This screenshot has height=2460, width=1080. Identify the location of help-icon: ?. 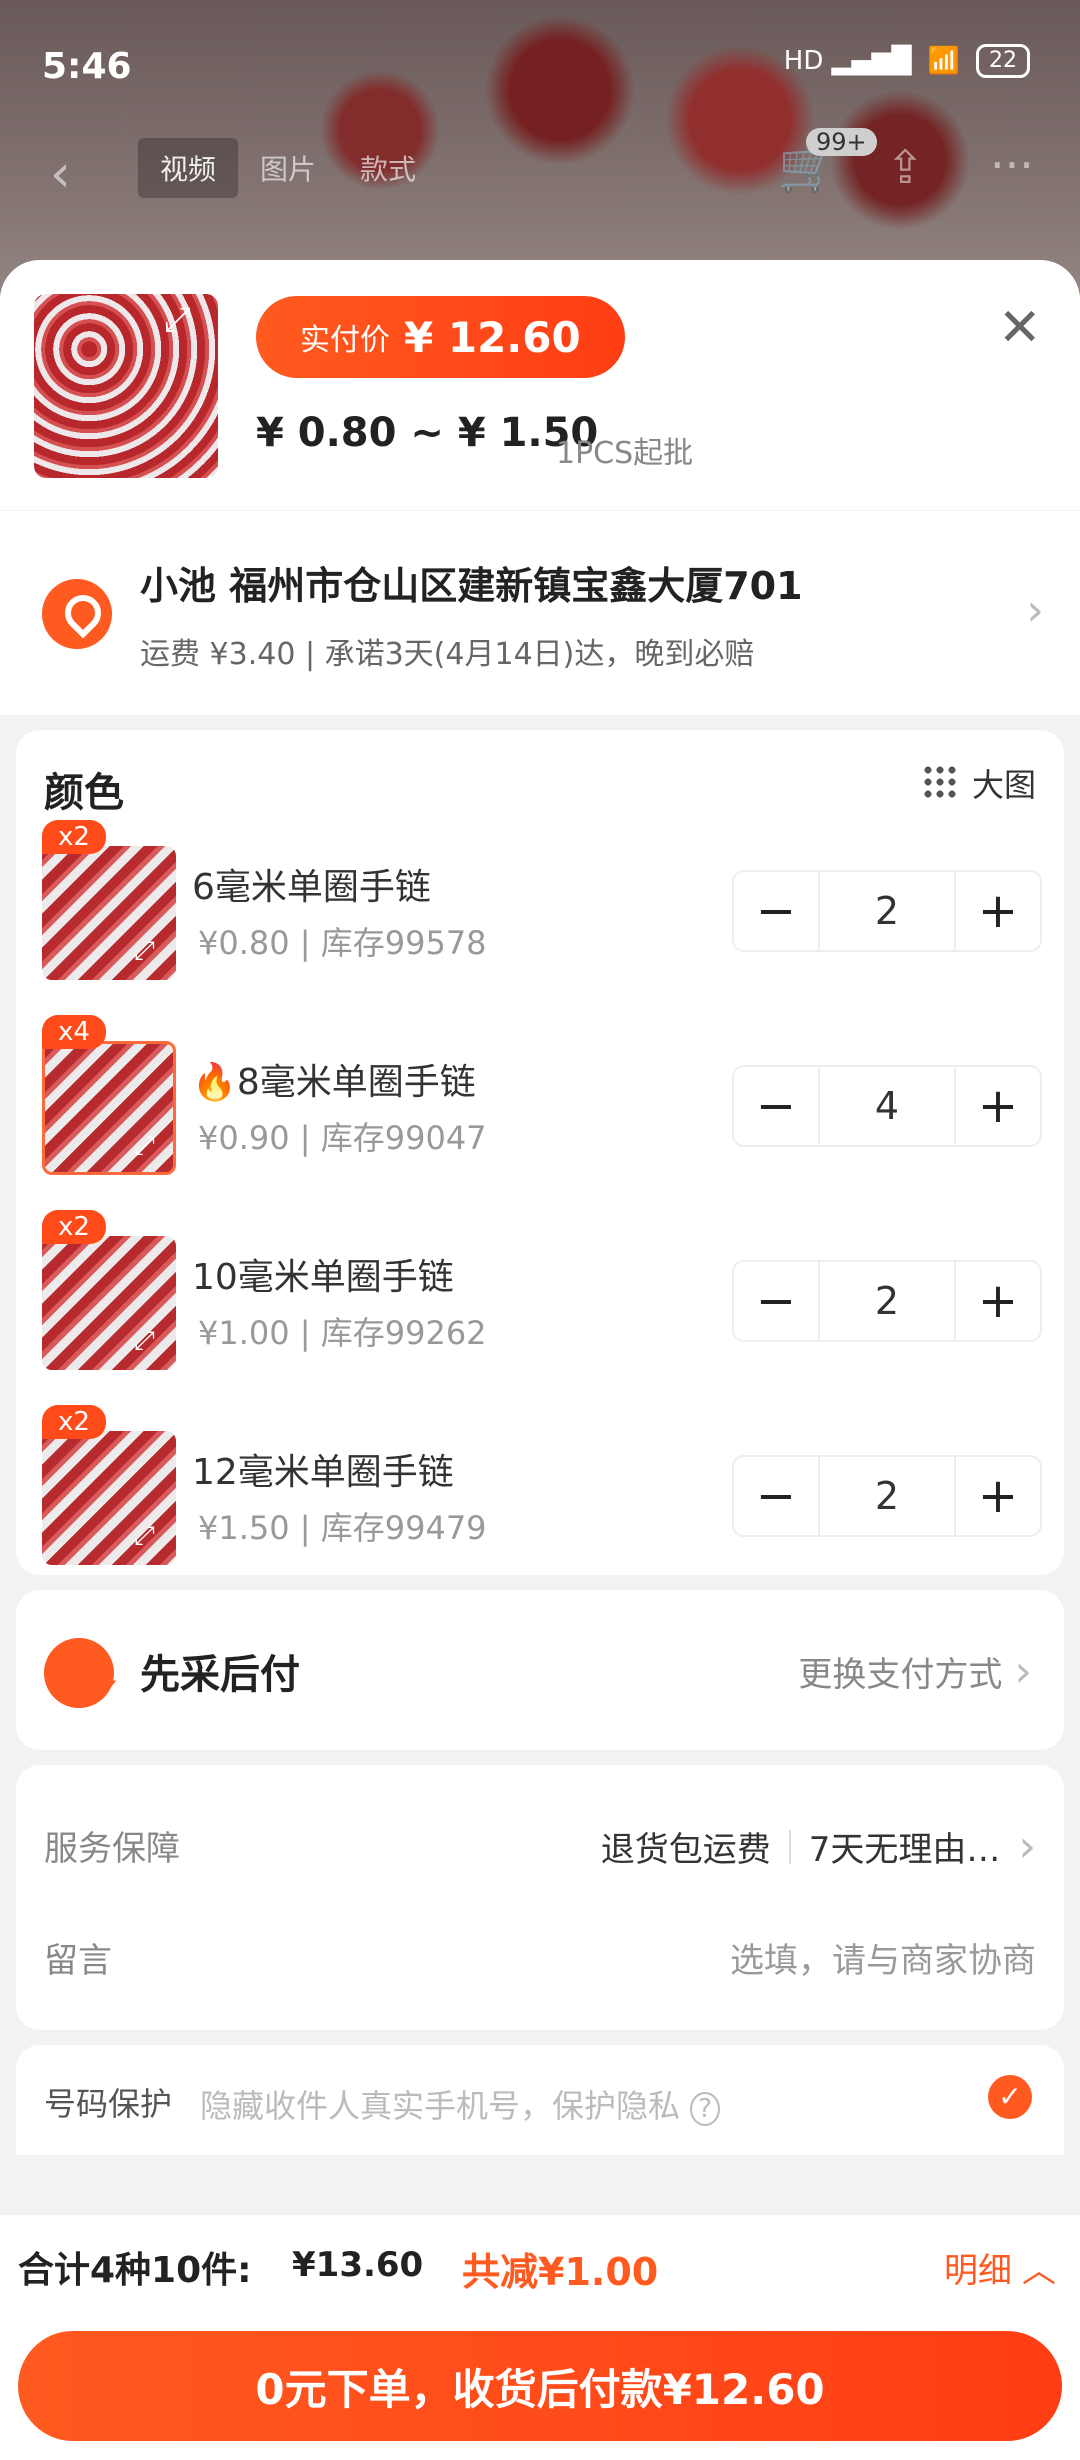
(705, 2109).